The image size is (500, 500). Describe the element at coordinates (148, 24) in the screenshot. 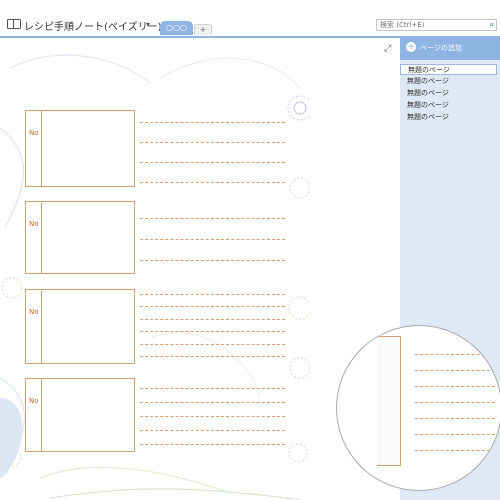

I see `chevron-down-icon: ▾` at that location.